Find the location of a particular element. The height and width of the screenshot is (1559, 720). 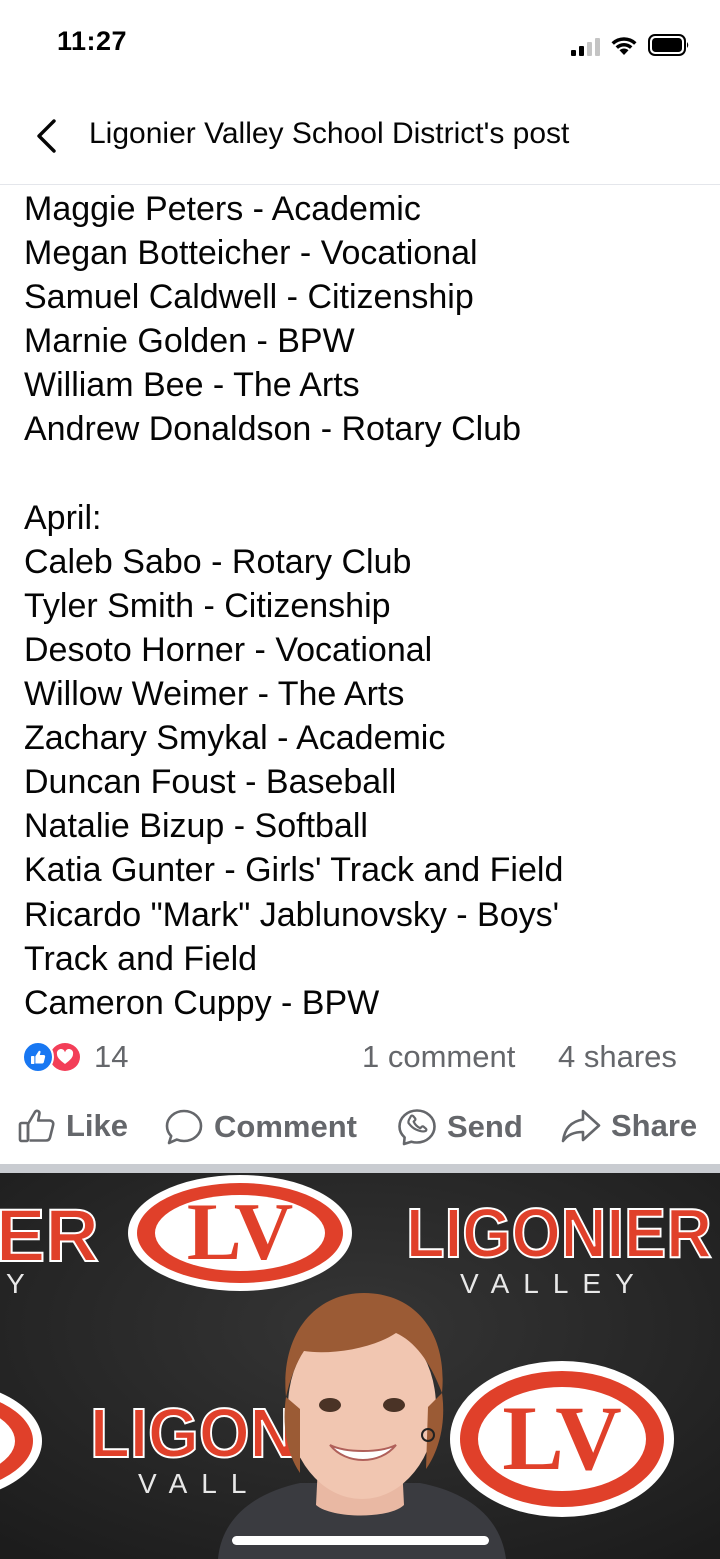

brand-text-top: LIGONIER is located at coordinates (559, 1233).